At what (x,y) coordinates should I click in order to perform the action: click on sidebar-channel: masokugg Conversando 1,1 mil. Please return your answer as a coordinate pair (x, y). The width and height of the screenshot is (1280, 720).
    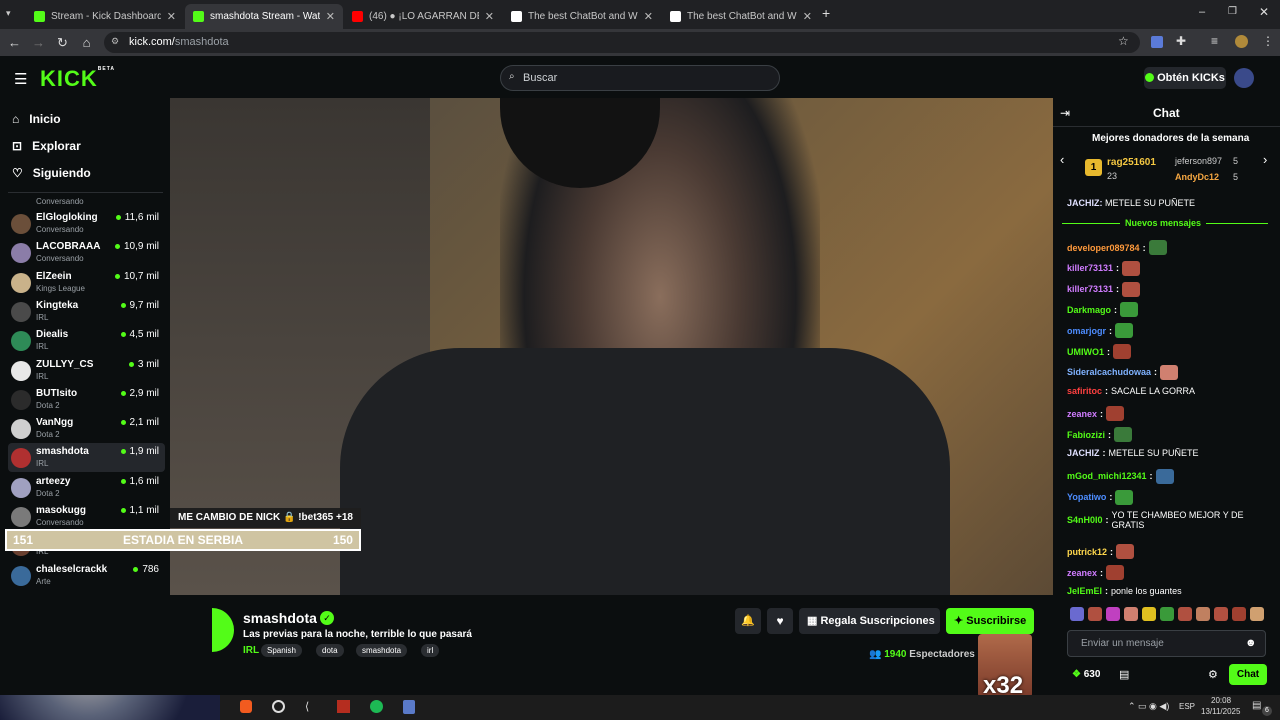
    Looking at the image, I should click on (86, 516).